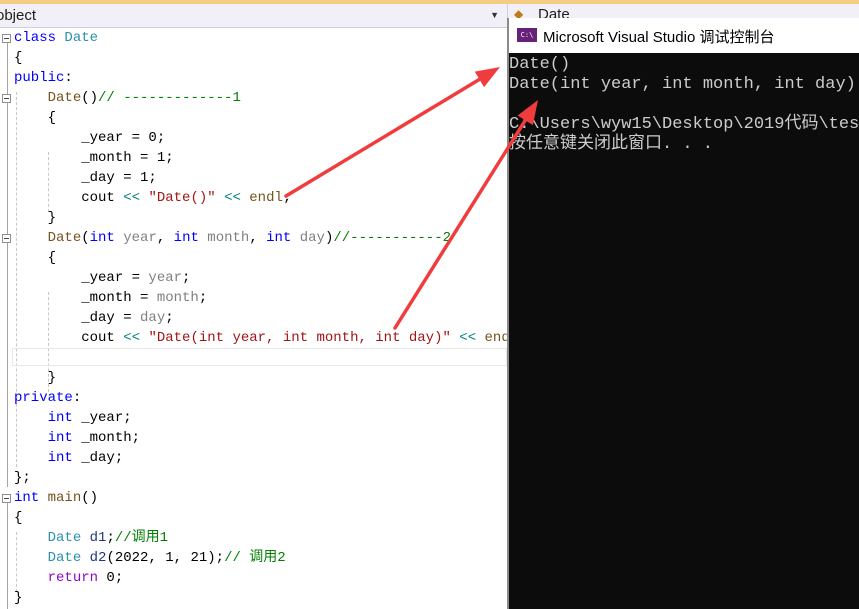  What do you see at coordinates (270, 158) in the screenshot?
I see `code-line: _month = 1;` at bounding box center [270, 158].